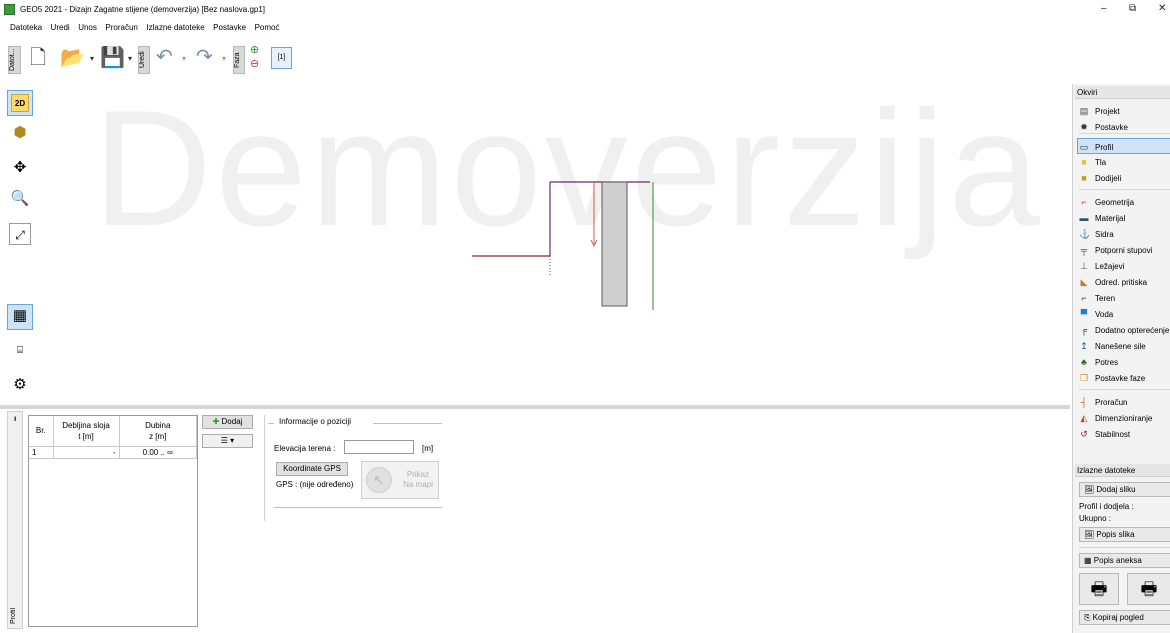 This screenshot has height=633, width=1170. I want to click on list-options-button: ☰ ▾, so click(227, 441).